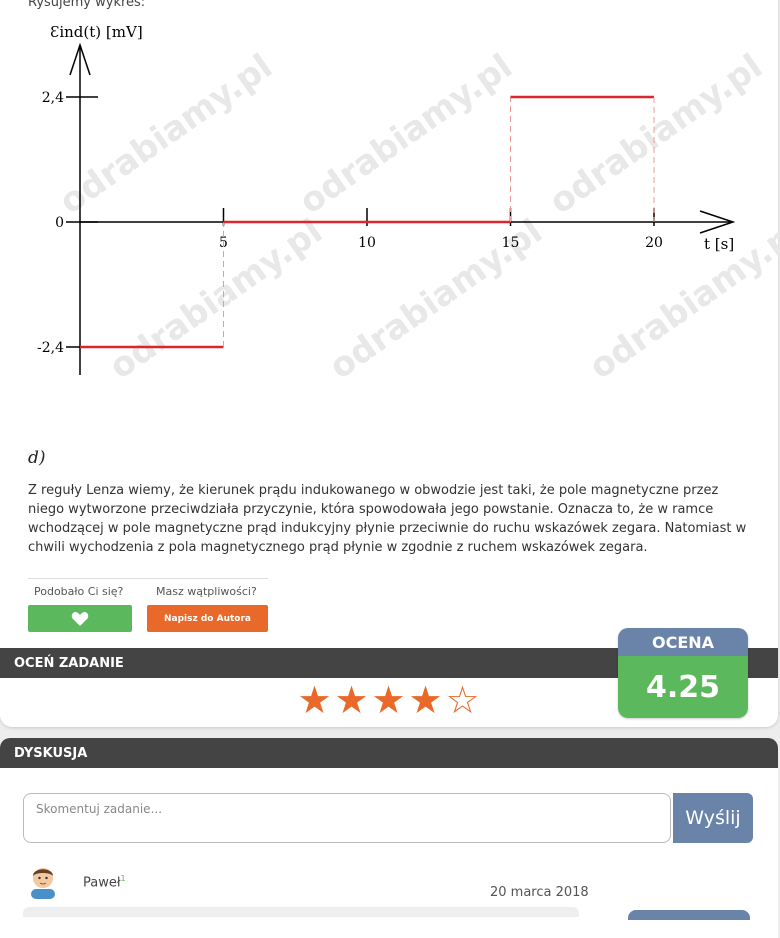  What do you see at coordinates (207, 618) in the screenshot?
I see `write-to-author-button: Napisz do Autora` at bounding box center [207, 618].